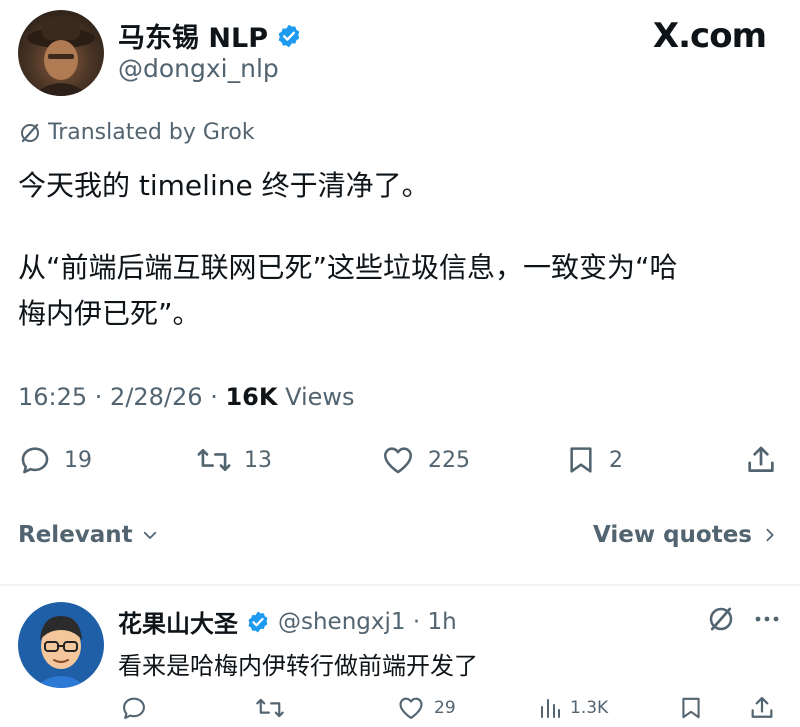  I want to click on author-avatar, so click(61, 53).